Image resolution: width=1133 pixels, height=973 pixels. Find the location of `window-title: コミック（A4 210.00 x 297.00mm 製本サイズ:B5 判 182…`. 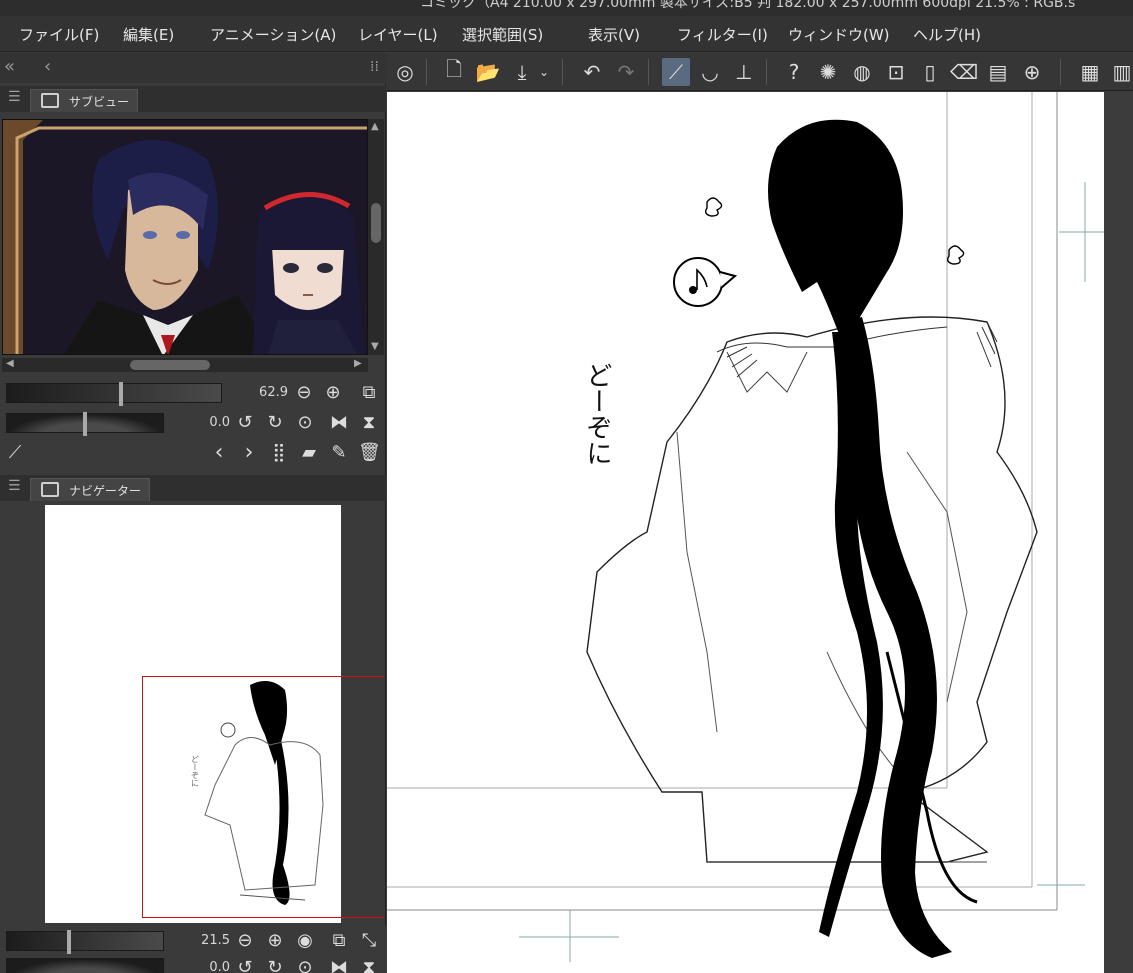

window-title: コミック（A4 210.00 x 297.00mm 製本サイズ:B5 判 182… is located at coordinates (748, 5).